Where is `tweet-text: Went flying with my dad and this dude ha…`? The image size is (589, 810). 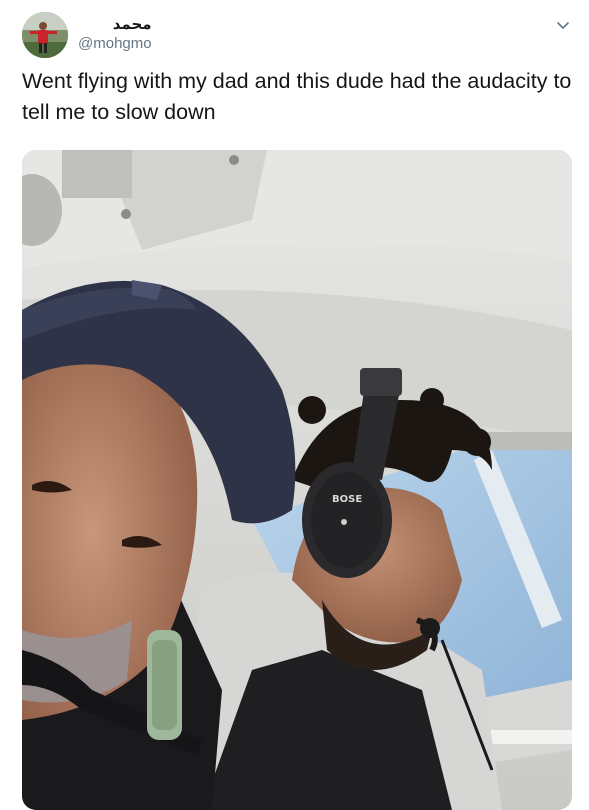 tweet-text: Went flying with my dad and this dude ha… is located at coordinates (297, 96).